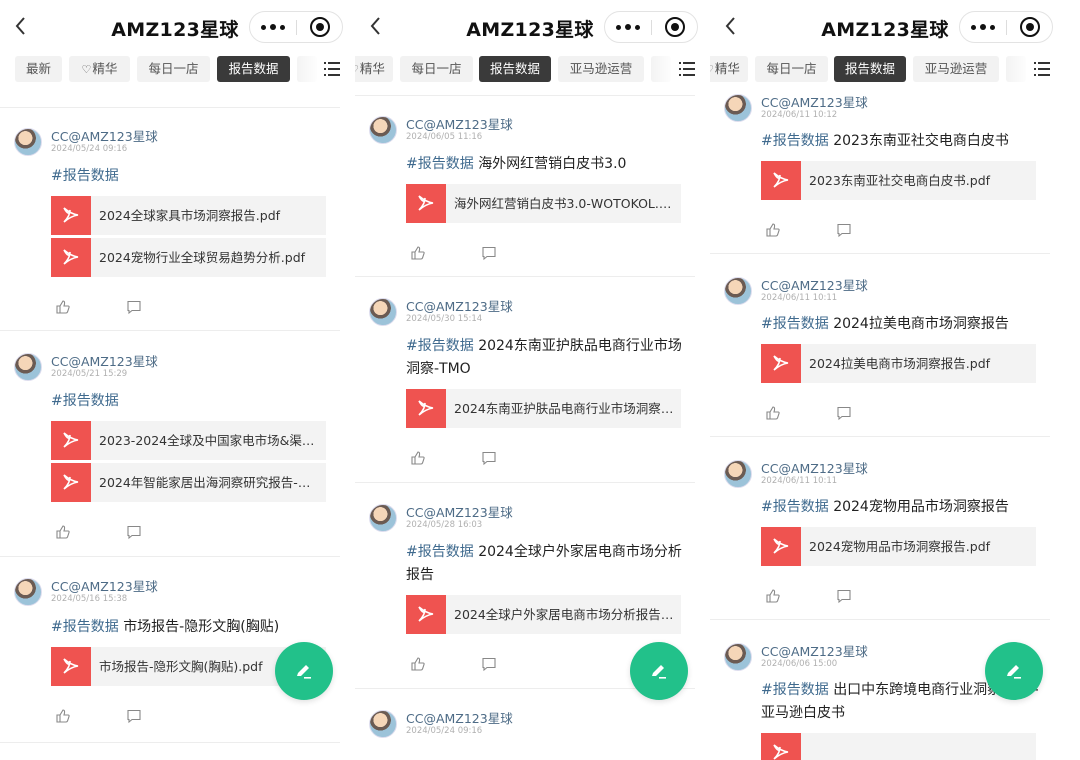  I want to click on pdf-attachment: 2024全球家具市场洞察报告.pdf, so click(188, 215).